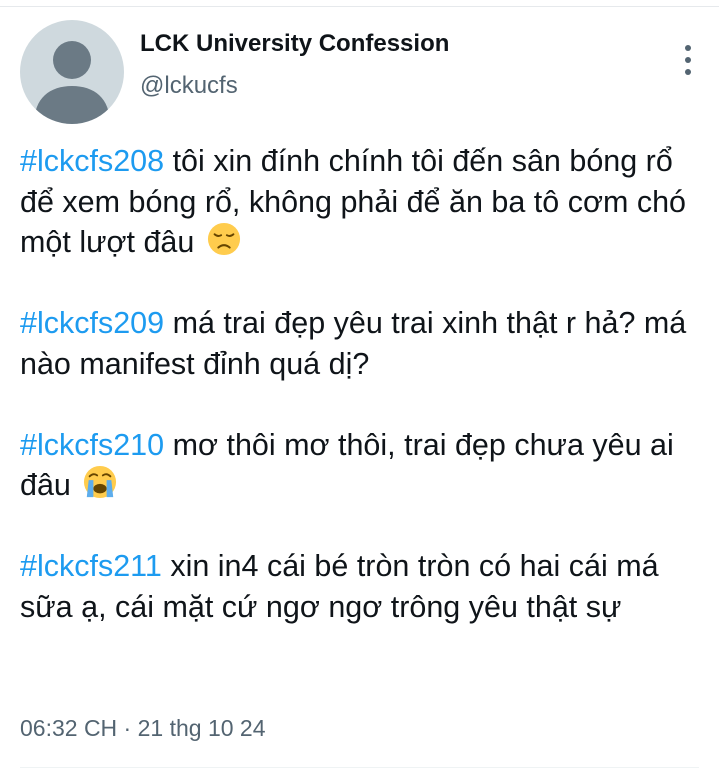 The width and height of the screenshot is (719, 769). Describe the element at coordinates (92, 323) in the screenshot. I see `hashtag-link: #lckcfs209` at that location.